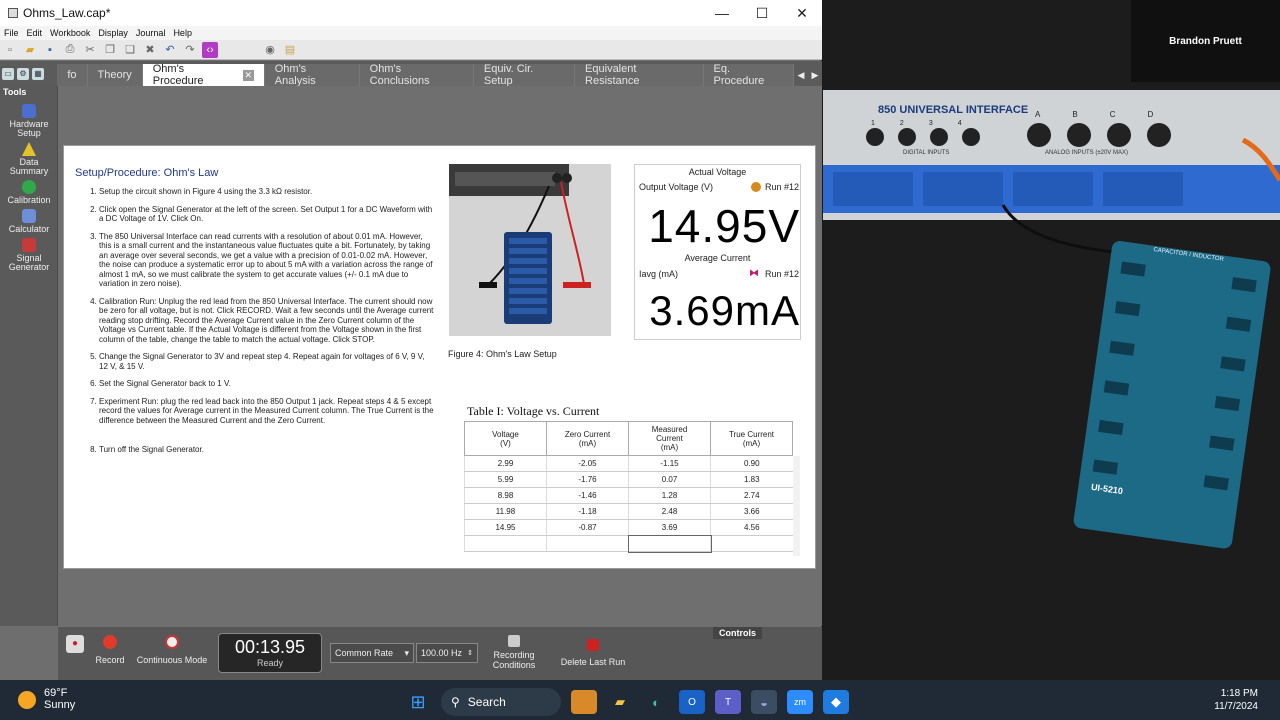 The width and height of the screenshot is (1280, 720). Describe the element at coordinates (728, 702) in the screenshot. I see `teams-icon: T` at that location.